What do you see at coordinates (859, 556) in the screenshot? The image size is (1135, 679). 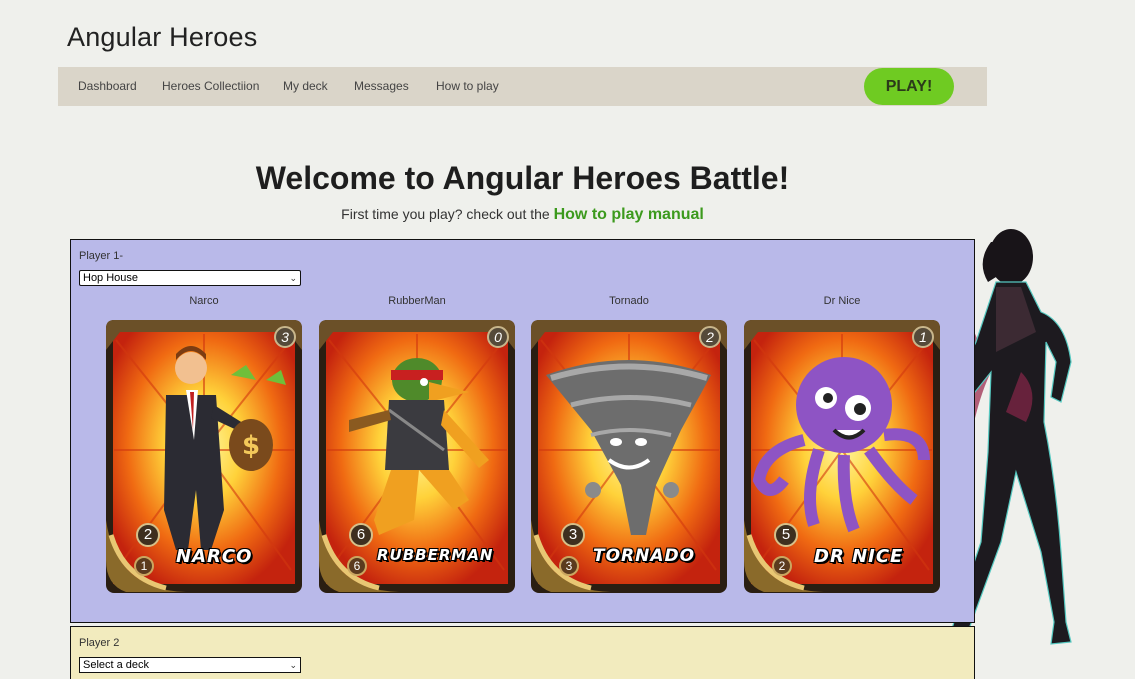 I see `card-art-title: DR NICE` at bounding box center [859, 556].